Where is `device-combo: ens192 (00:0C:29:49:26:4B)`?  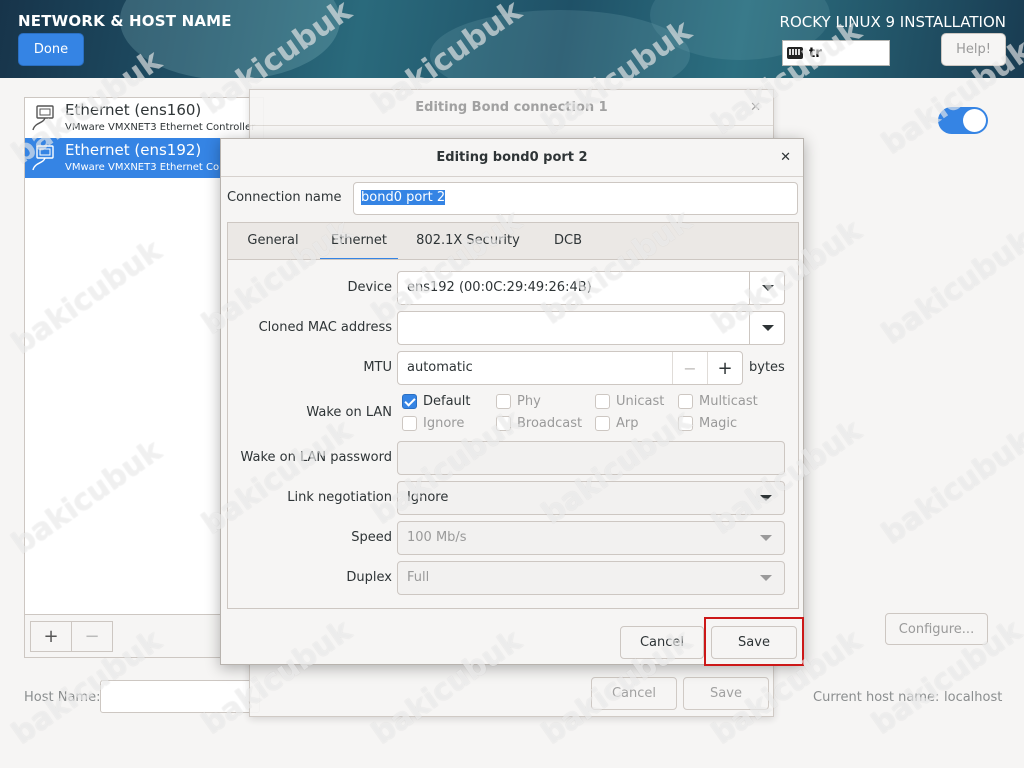 device-combo: ens192 (00:0C:29:49:26:4B) is located at coordinates (591, 288).